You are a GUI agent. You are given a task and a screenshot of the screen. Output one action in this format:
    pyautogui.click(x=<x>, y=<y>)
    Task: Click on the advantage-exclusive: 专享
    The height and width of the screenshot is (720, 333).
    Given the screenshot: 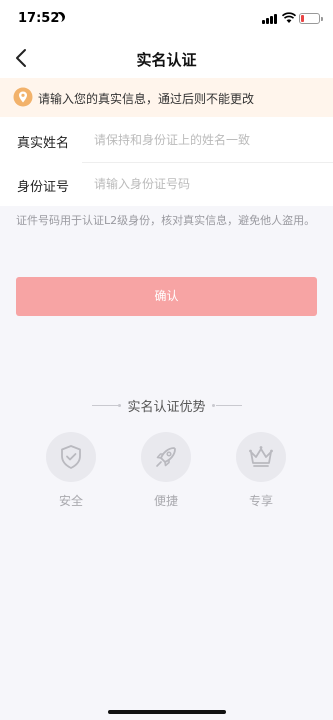 What is the action you would take?
    pyautogui.click(x=261, y=472)
    